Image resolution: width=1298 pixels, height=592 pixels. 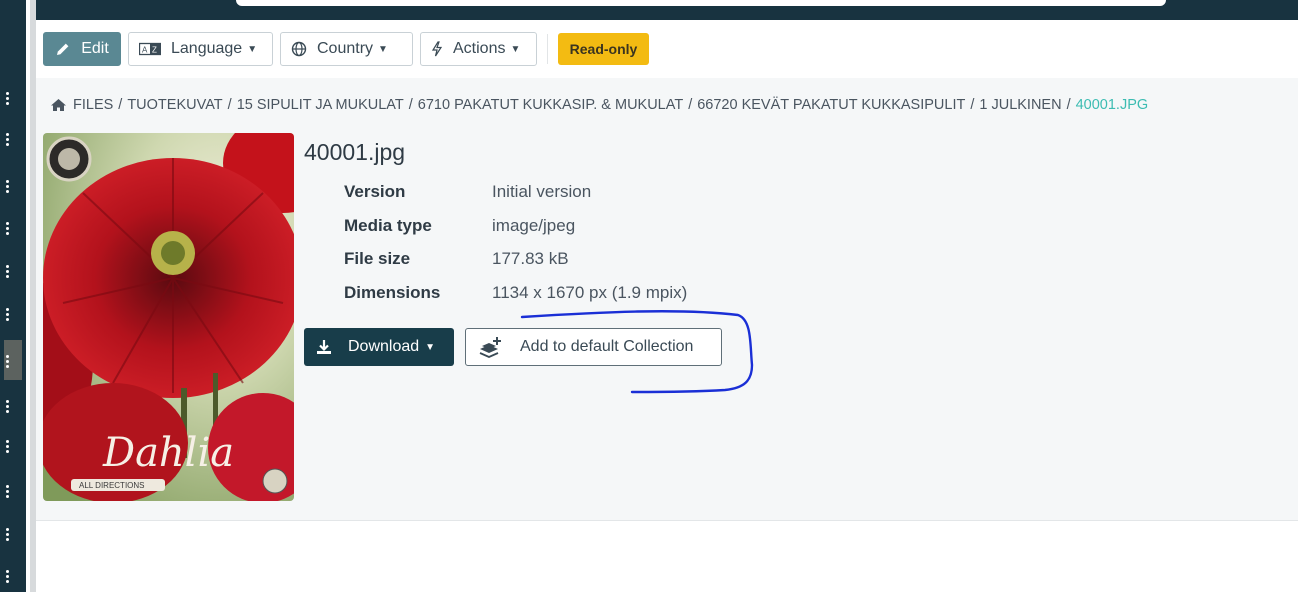 I want to click on bolt-icon, so click(x=437, y=49).